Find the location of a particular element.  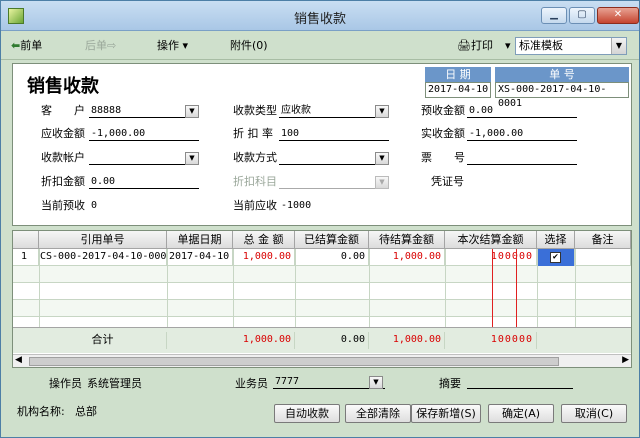

attachment-button: 附件(0) is located at coordinates (249, 46).